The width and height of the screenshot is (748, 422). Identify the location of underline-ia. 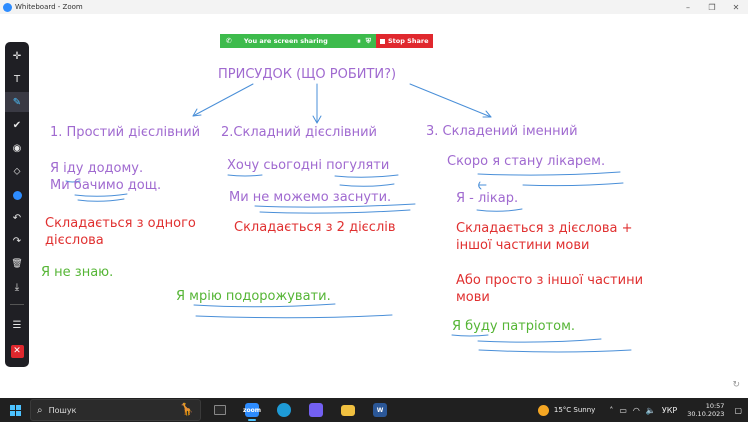
(470, 335).